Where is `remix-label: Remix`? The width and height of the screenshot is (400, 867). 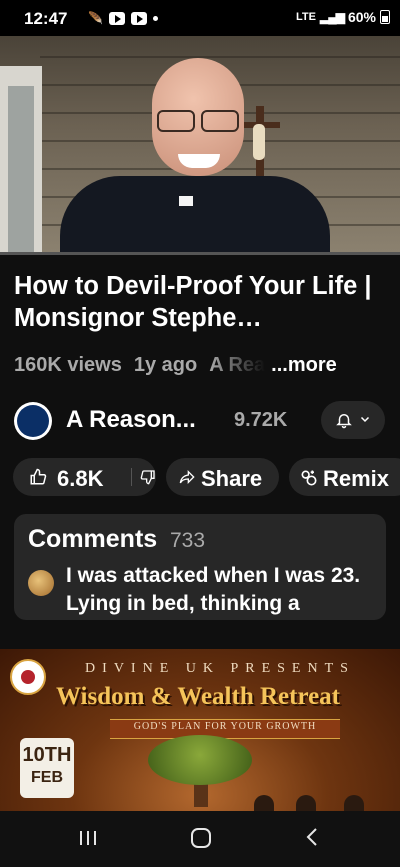 remix-label: Remix is located at coordinates (356, 478).